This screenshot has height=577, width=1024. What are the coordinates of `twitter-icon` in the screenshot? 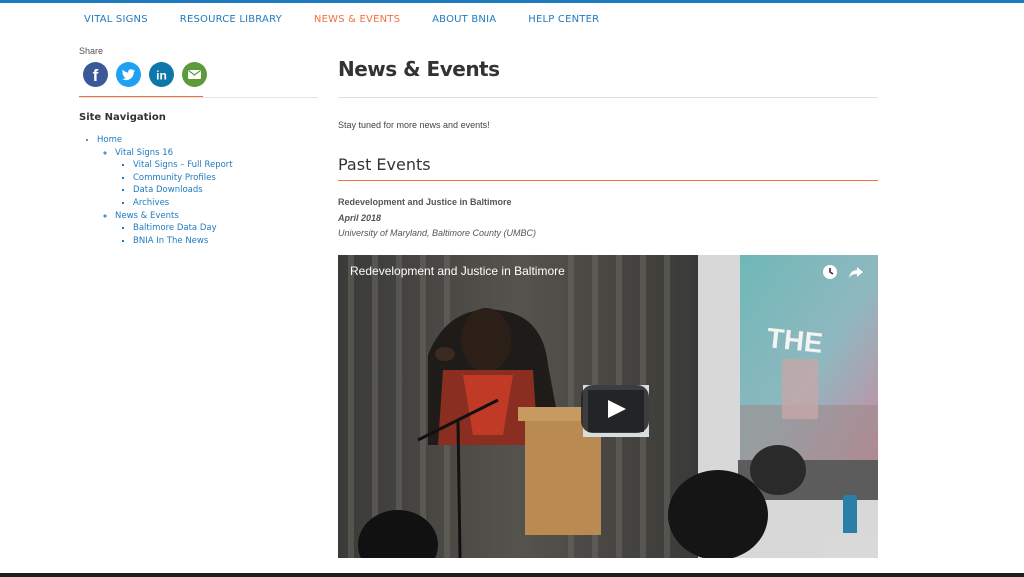 It's located at (128, 74).